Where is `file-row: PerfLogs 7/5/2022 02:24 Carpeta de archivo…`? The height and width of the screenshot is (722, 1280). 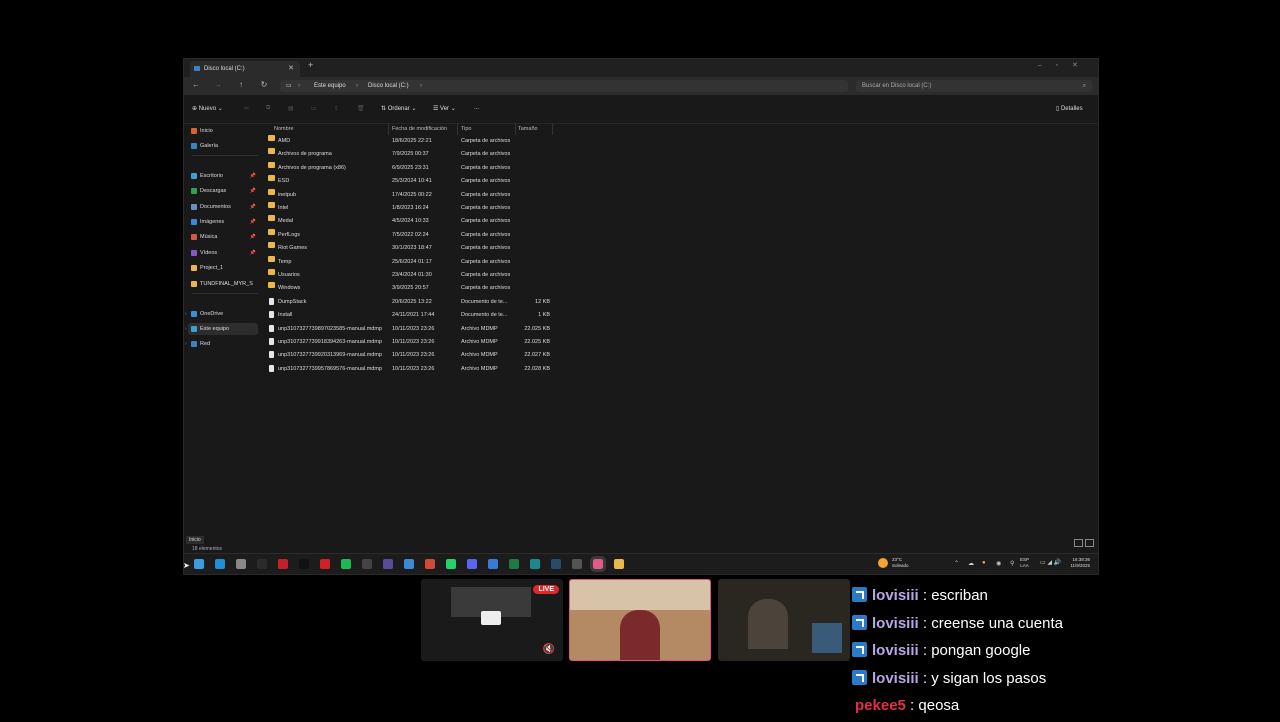 file-row: PerfLogs 7/5/2022 02:24 Carpeta de archivo… is located at coordinates (504, 234).